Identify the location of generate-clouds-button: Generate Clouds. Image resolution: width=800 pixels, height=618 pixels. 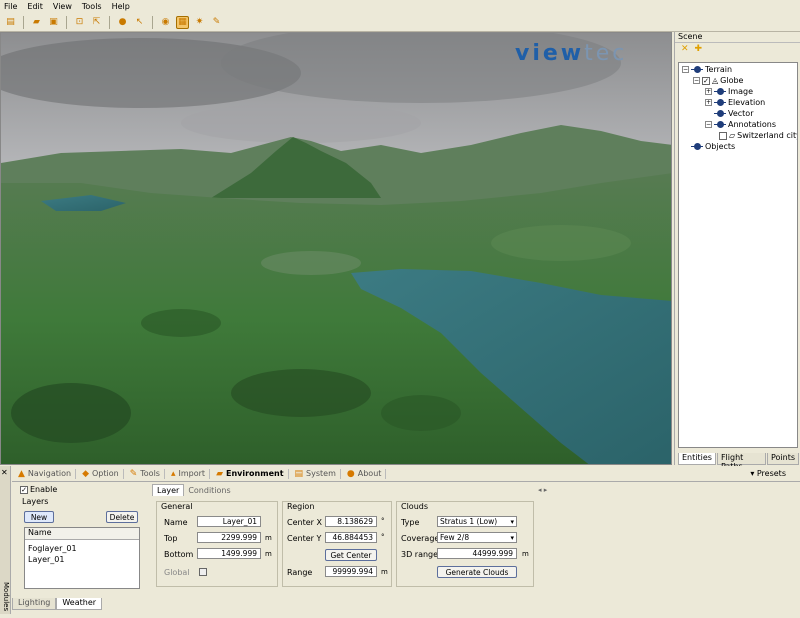
(477, 572).